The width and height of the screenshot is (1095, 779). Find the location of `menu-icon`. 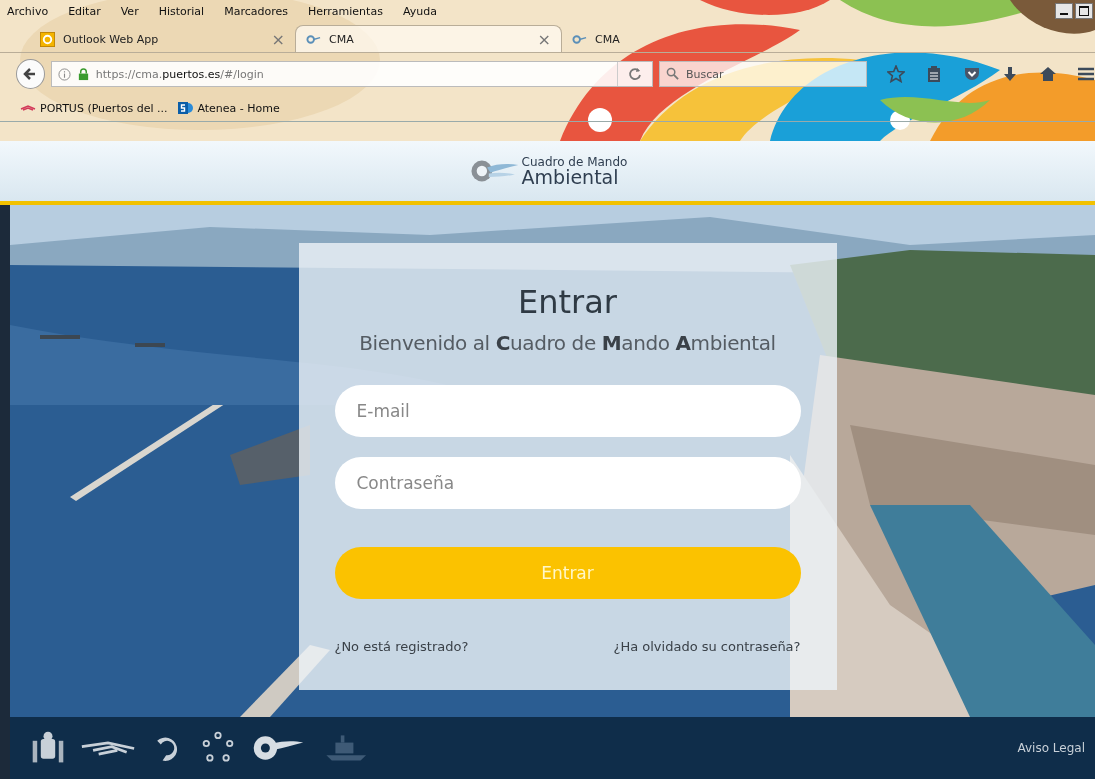

menu-icon is located at coordinates (1086, 74).